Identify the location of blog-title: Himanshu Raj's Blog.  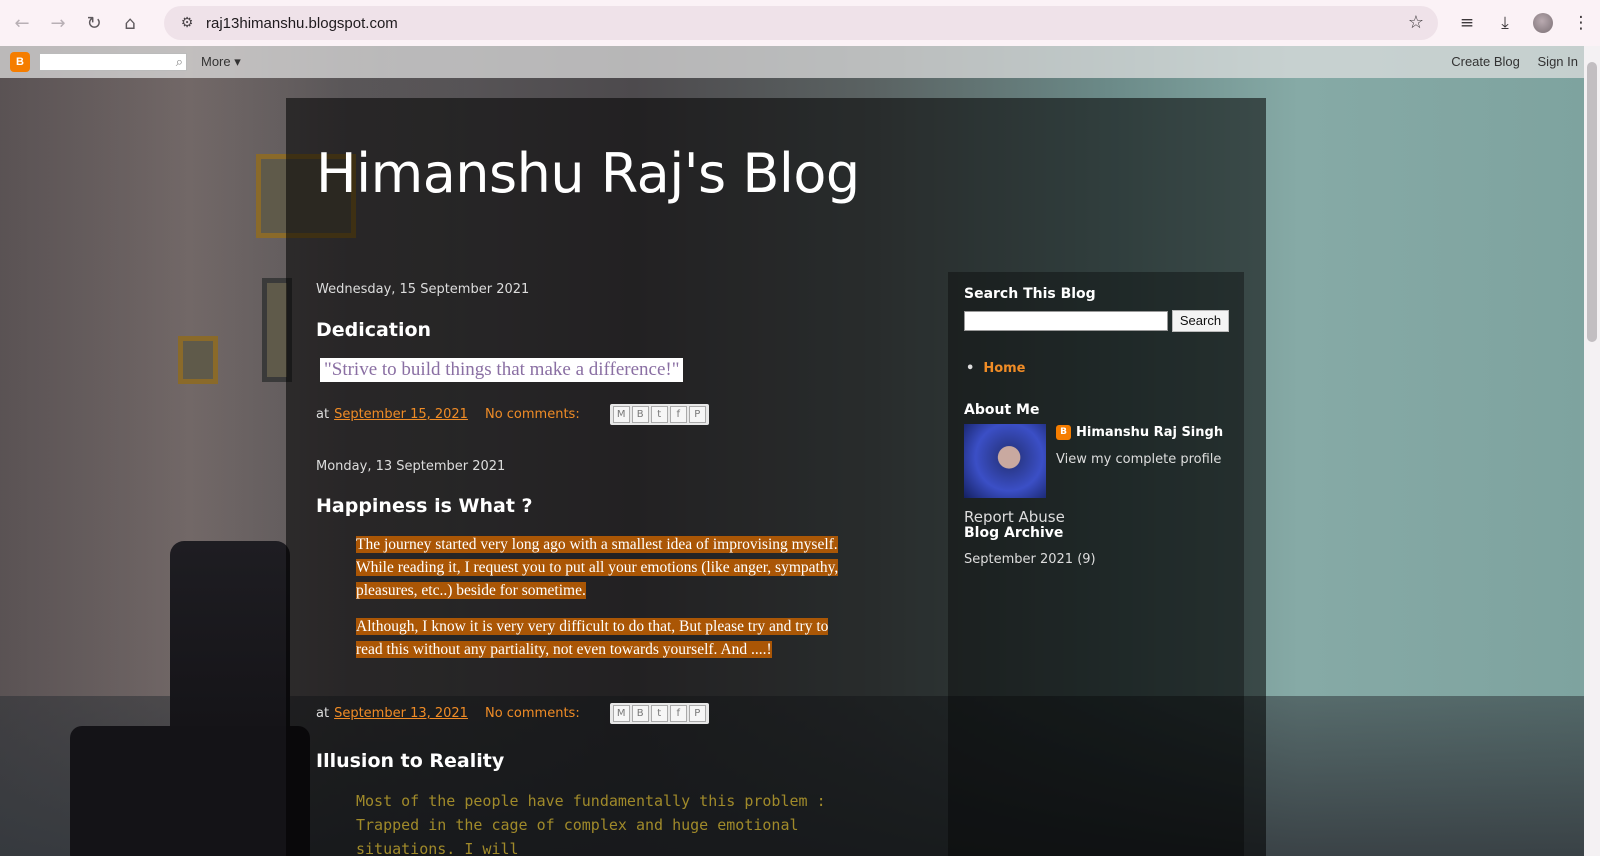
(588, 173).